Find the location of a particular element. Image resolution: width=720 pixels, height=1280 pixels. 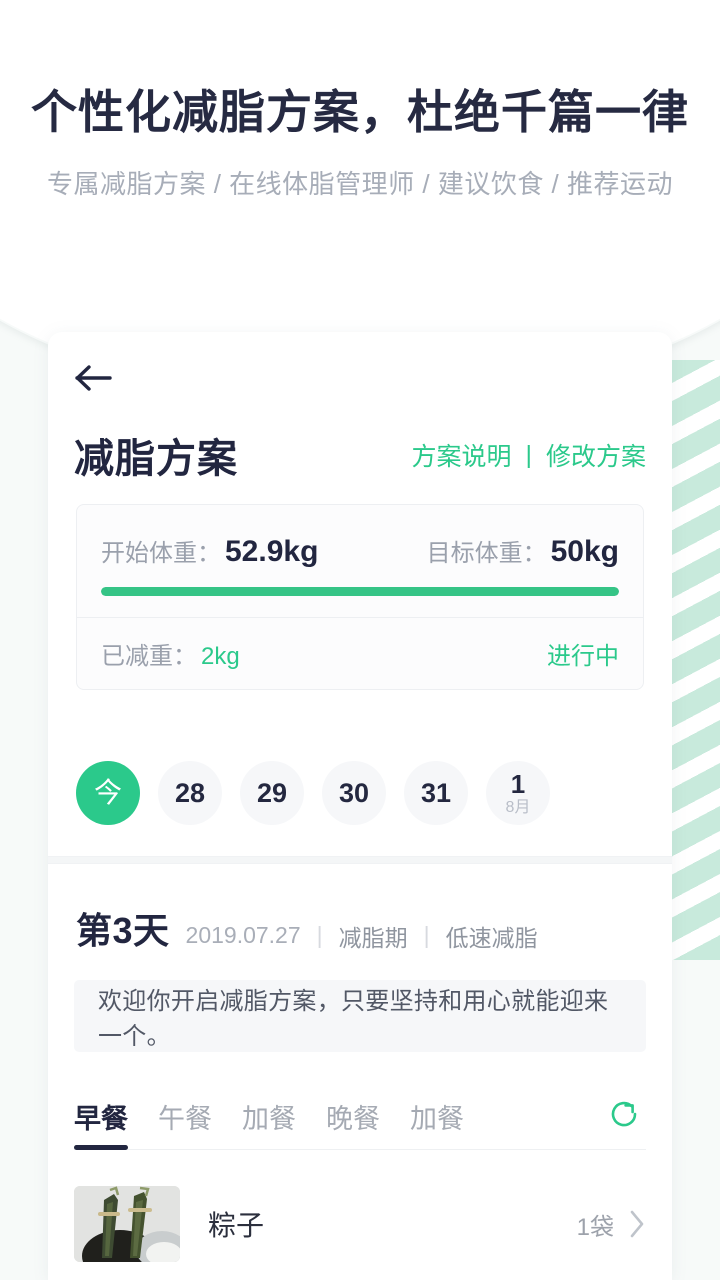

target-weight-group: 目标体重： 50kg is located at coordinates (523, 551).